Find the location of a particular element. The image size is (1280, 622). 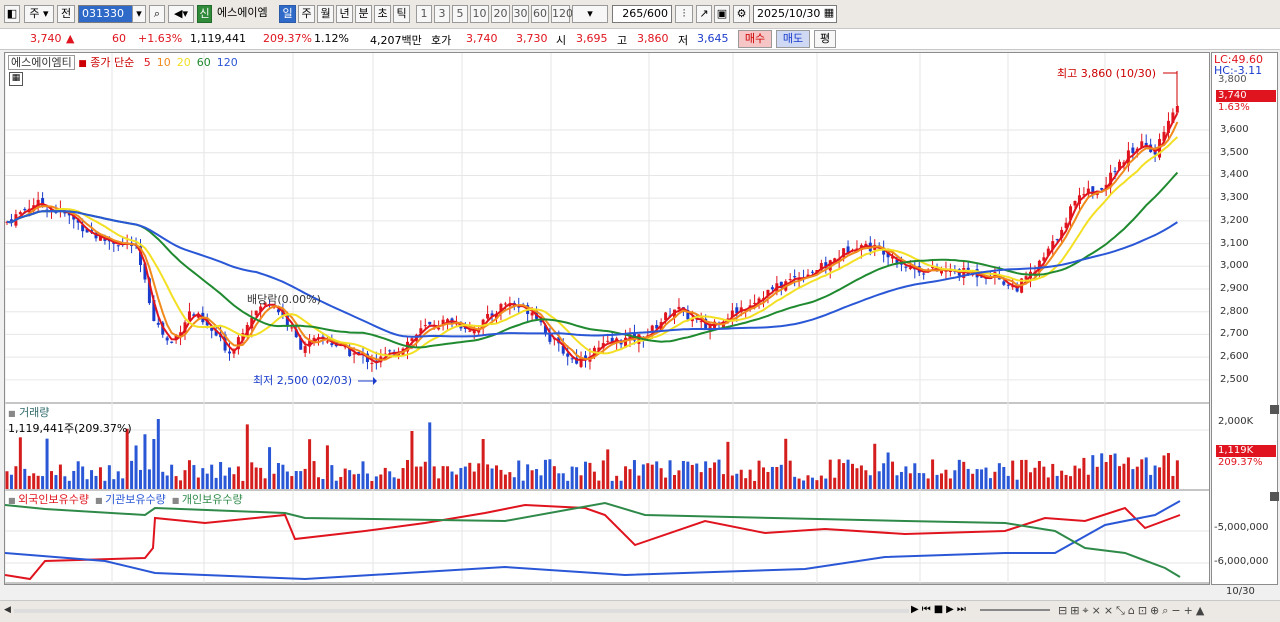

interval-button-4: 20 is located at coordinates (500, 14).